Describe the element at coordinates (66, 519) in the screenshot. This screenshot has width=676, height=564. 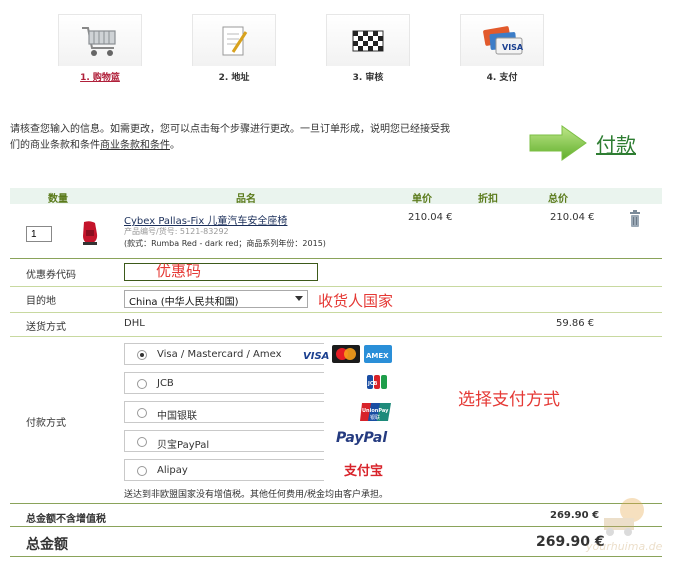
I see `net-total-label: 总金额不含增值税` at that location.